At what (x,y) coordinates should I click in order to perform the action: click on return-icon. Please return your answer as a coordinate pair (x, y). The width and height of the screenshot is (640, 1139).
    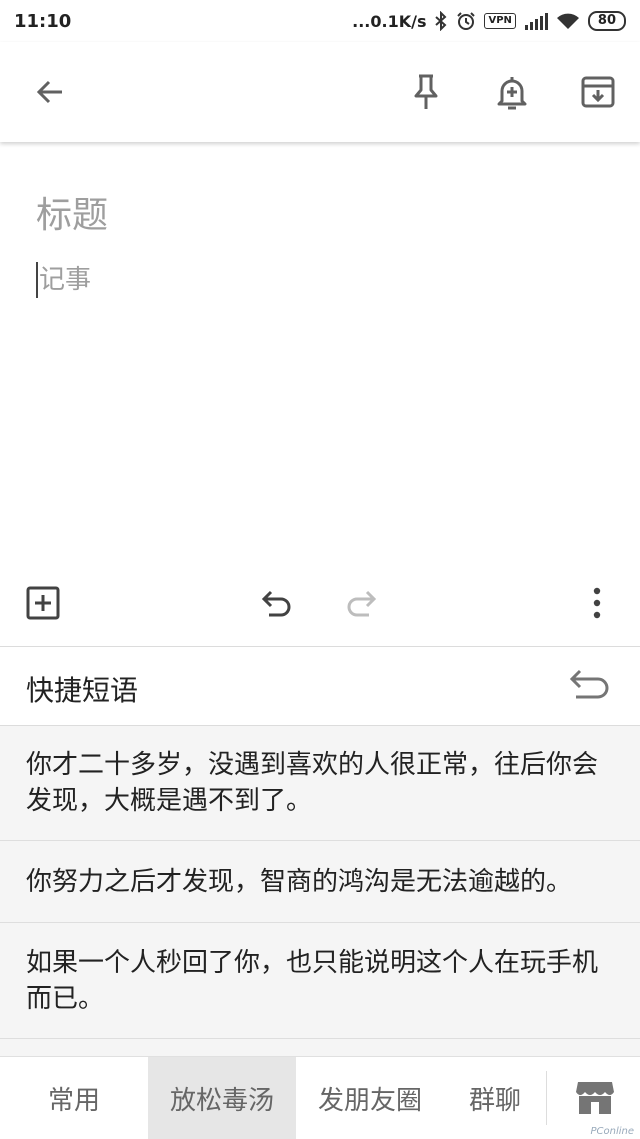
    Looking at the image, I should click on (590, 685).